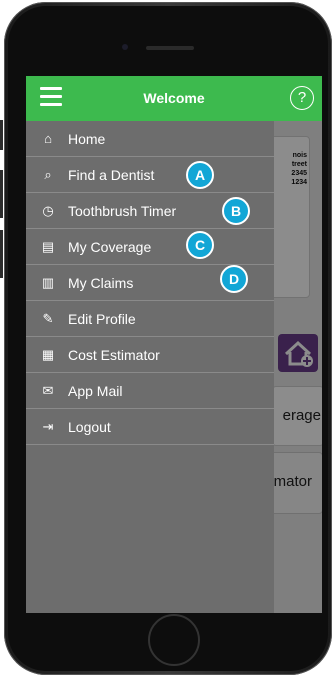 The height and width of the screenshot is (677, 336). Describe the element at coordinates (48, 174) in the screenshot. I see `search-icon: ⌕` at that location.